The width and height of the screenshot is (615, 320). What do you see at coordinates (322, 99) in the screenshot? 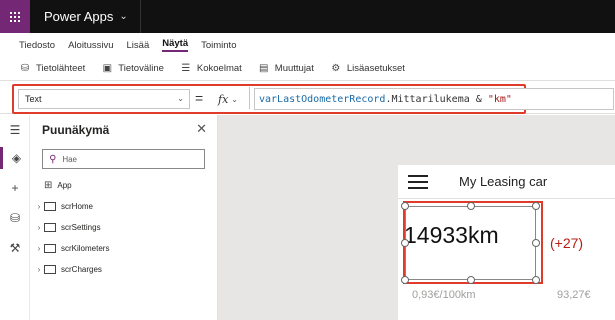
I see `formula-variable: varLastOdometerRecord` at bounding box center [322, 99].